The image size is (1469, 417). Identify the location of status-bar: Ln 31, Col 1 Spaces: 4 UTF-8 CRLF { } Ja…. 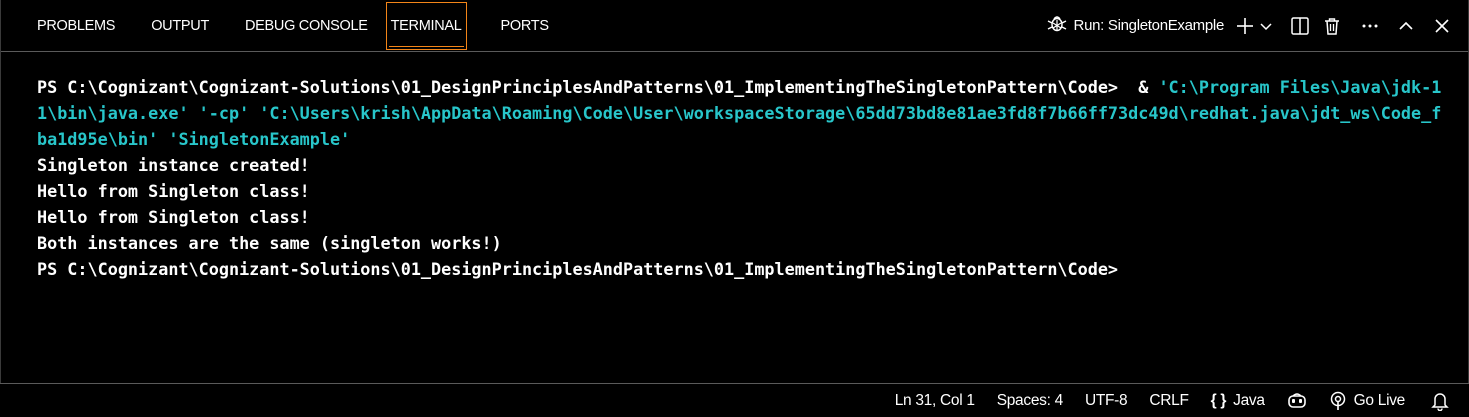
(734, 400).